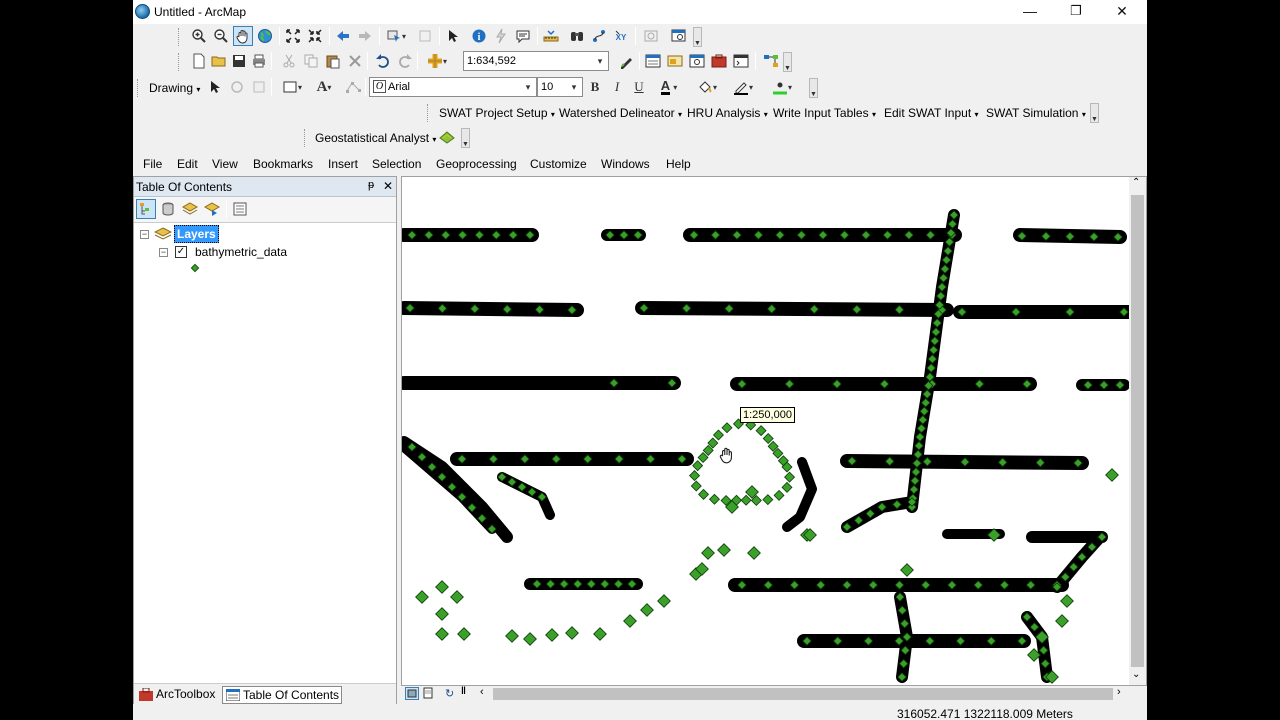 Image resolution: width=1280 pixels, height=720 pixels. Describe the element at coordinates (595, 87) in the screenshot. I see `bold-button: B` at that location.